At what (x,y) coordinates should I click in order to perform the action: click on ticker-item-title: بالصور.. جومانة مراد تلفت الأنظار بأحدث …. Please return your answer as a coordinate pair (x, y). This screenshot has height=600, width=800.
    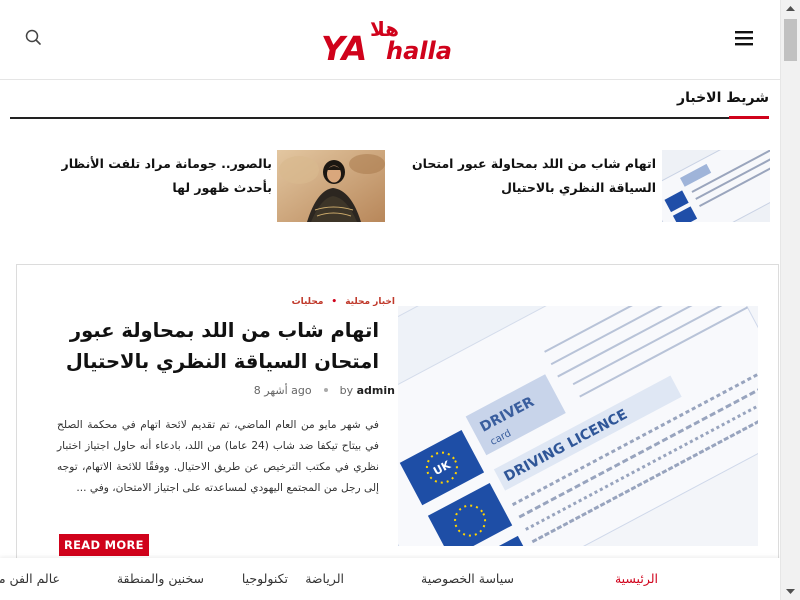
    Looking at the image, I should click on (156, 176).